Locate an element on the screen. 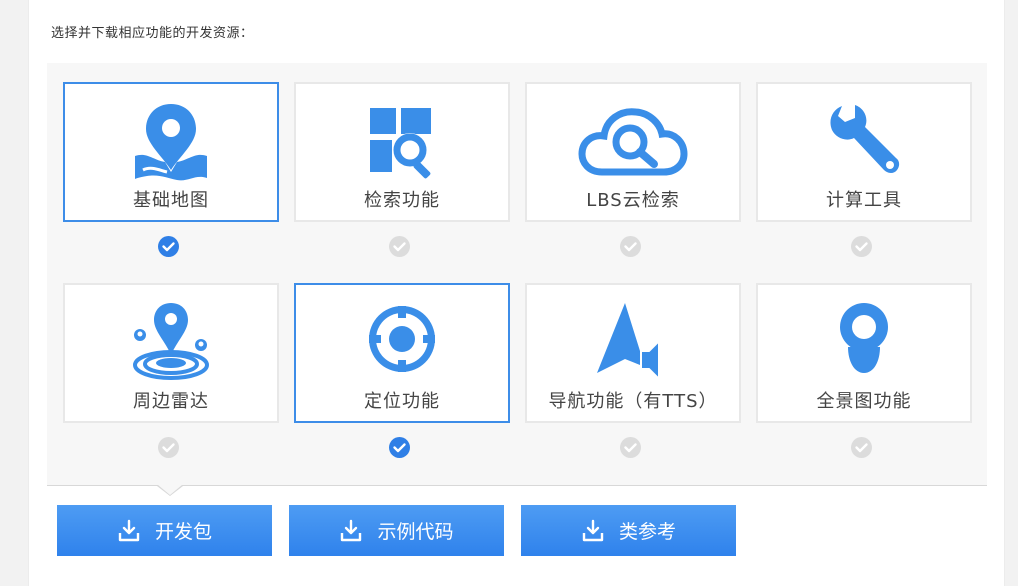  feature-card-navigation: 导航功能（有TTS） is located at coordinates (633, 353).